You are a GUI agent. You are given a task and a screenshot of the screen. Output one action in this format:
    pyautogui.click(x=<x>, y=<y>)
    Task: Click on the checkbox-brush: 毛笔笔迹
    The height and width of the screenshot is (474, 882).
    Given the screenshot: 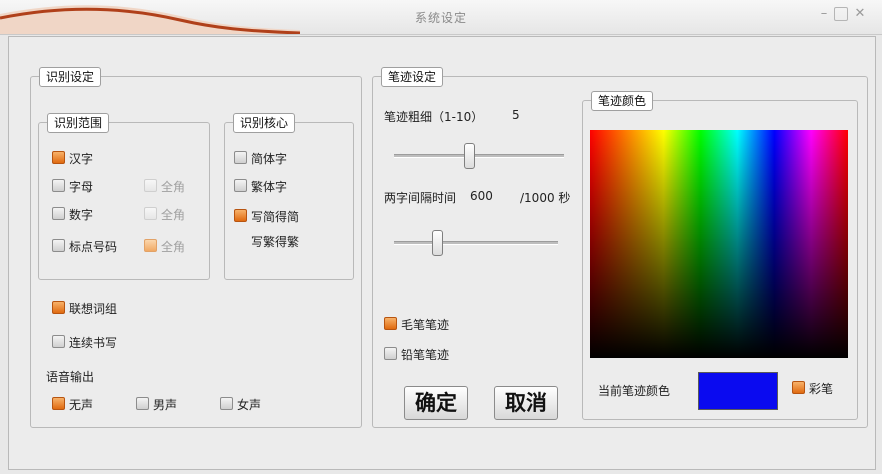 What is the action you would take?
    pyautogui.click(x=416, y=325)
    